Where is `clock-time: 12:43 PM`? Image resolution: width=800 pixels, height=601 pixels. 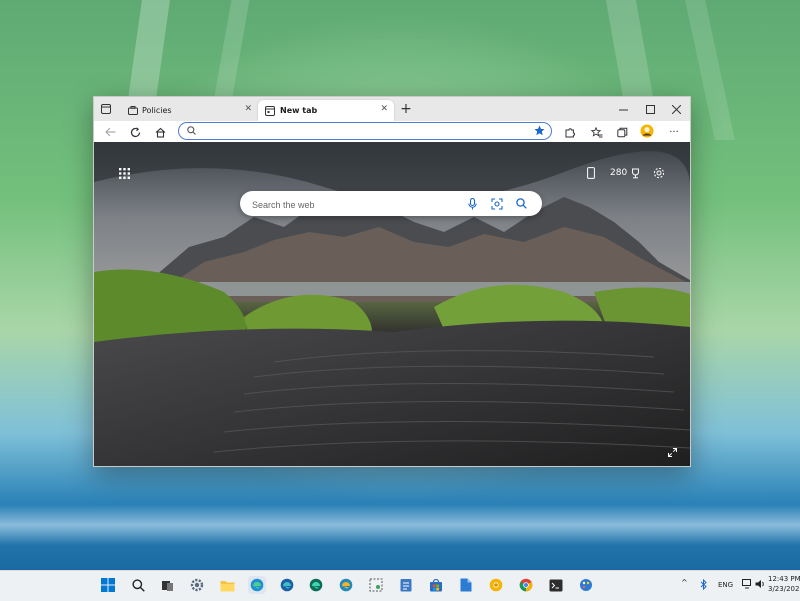 clock-time: 12:43 PM is located at coordinates (784, 579).